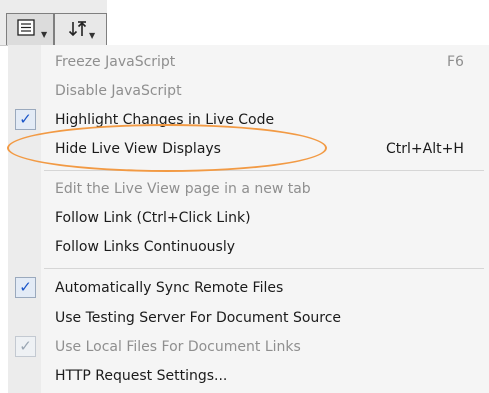 The height and width of the screenshot is (393, 489). What do you see at coordinates (244, 247) in the screenshot?
I see `menu-item-follow-links-continuously: Follow Links Continuously` at bounding box center [244, 247].